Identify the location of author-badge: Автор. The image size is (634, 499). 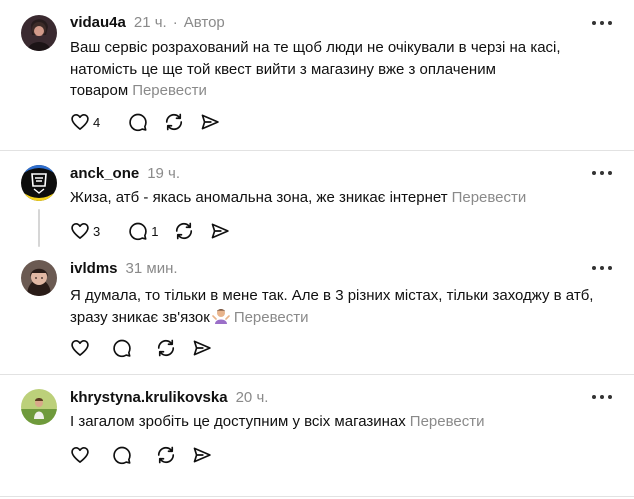
(204, 22).